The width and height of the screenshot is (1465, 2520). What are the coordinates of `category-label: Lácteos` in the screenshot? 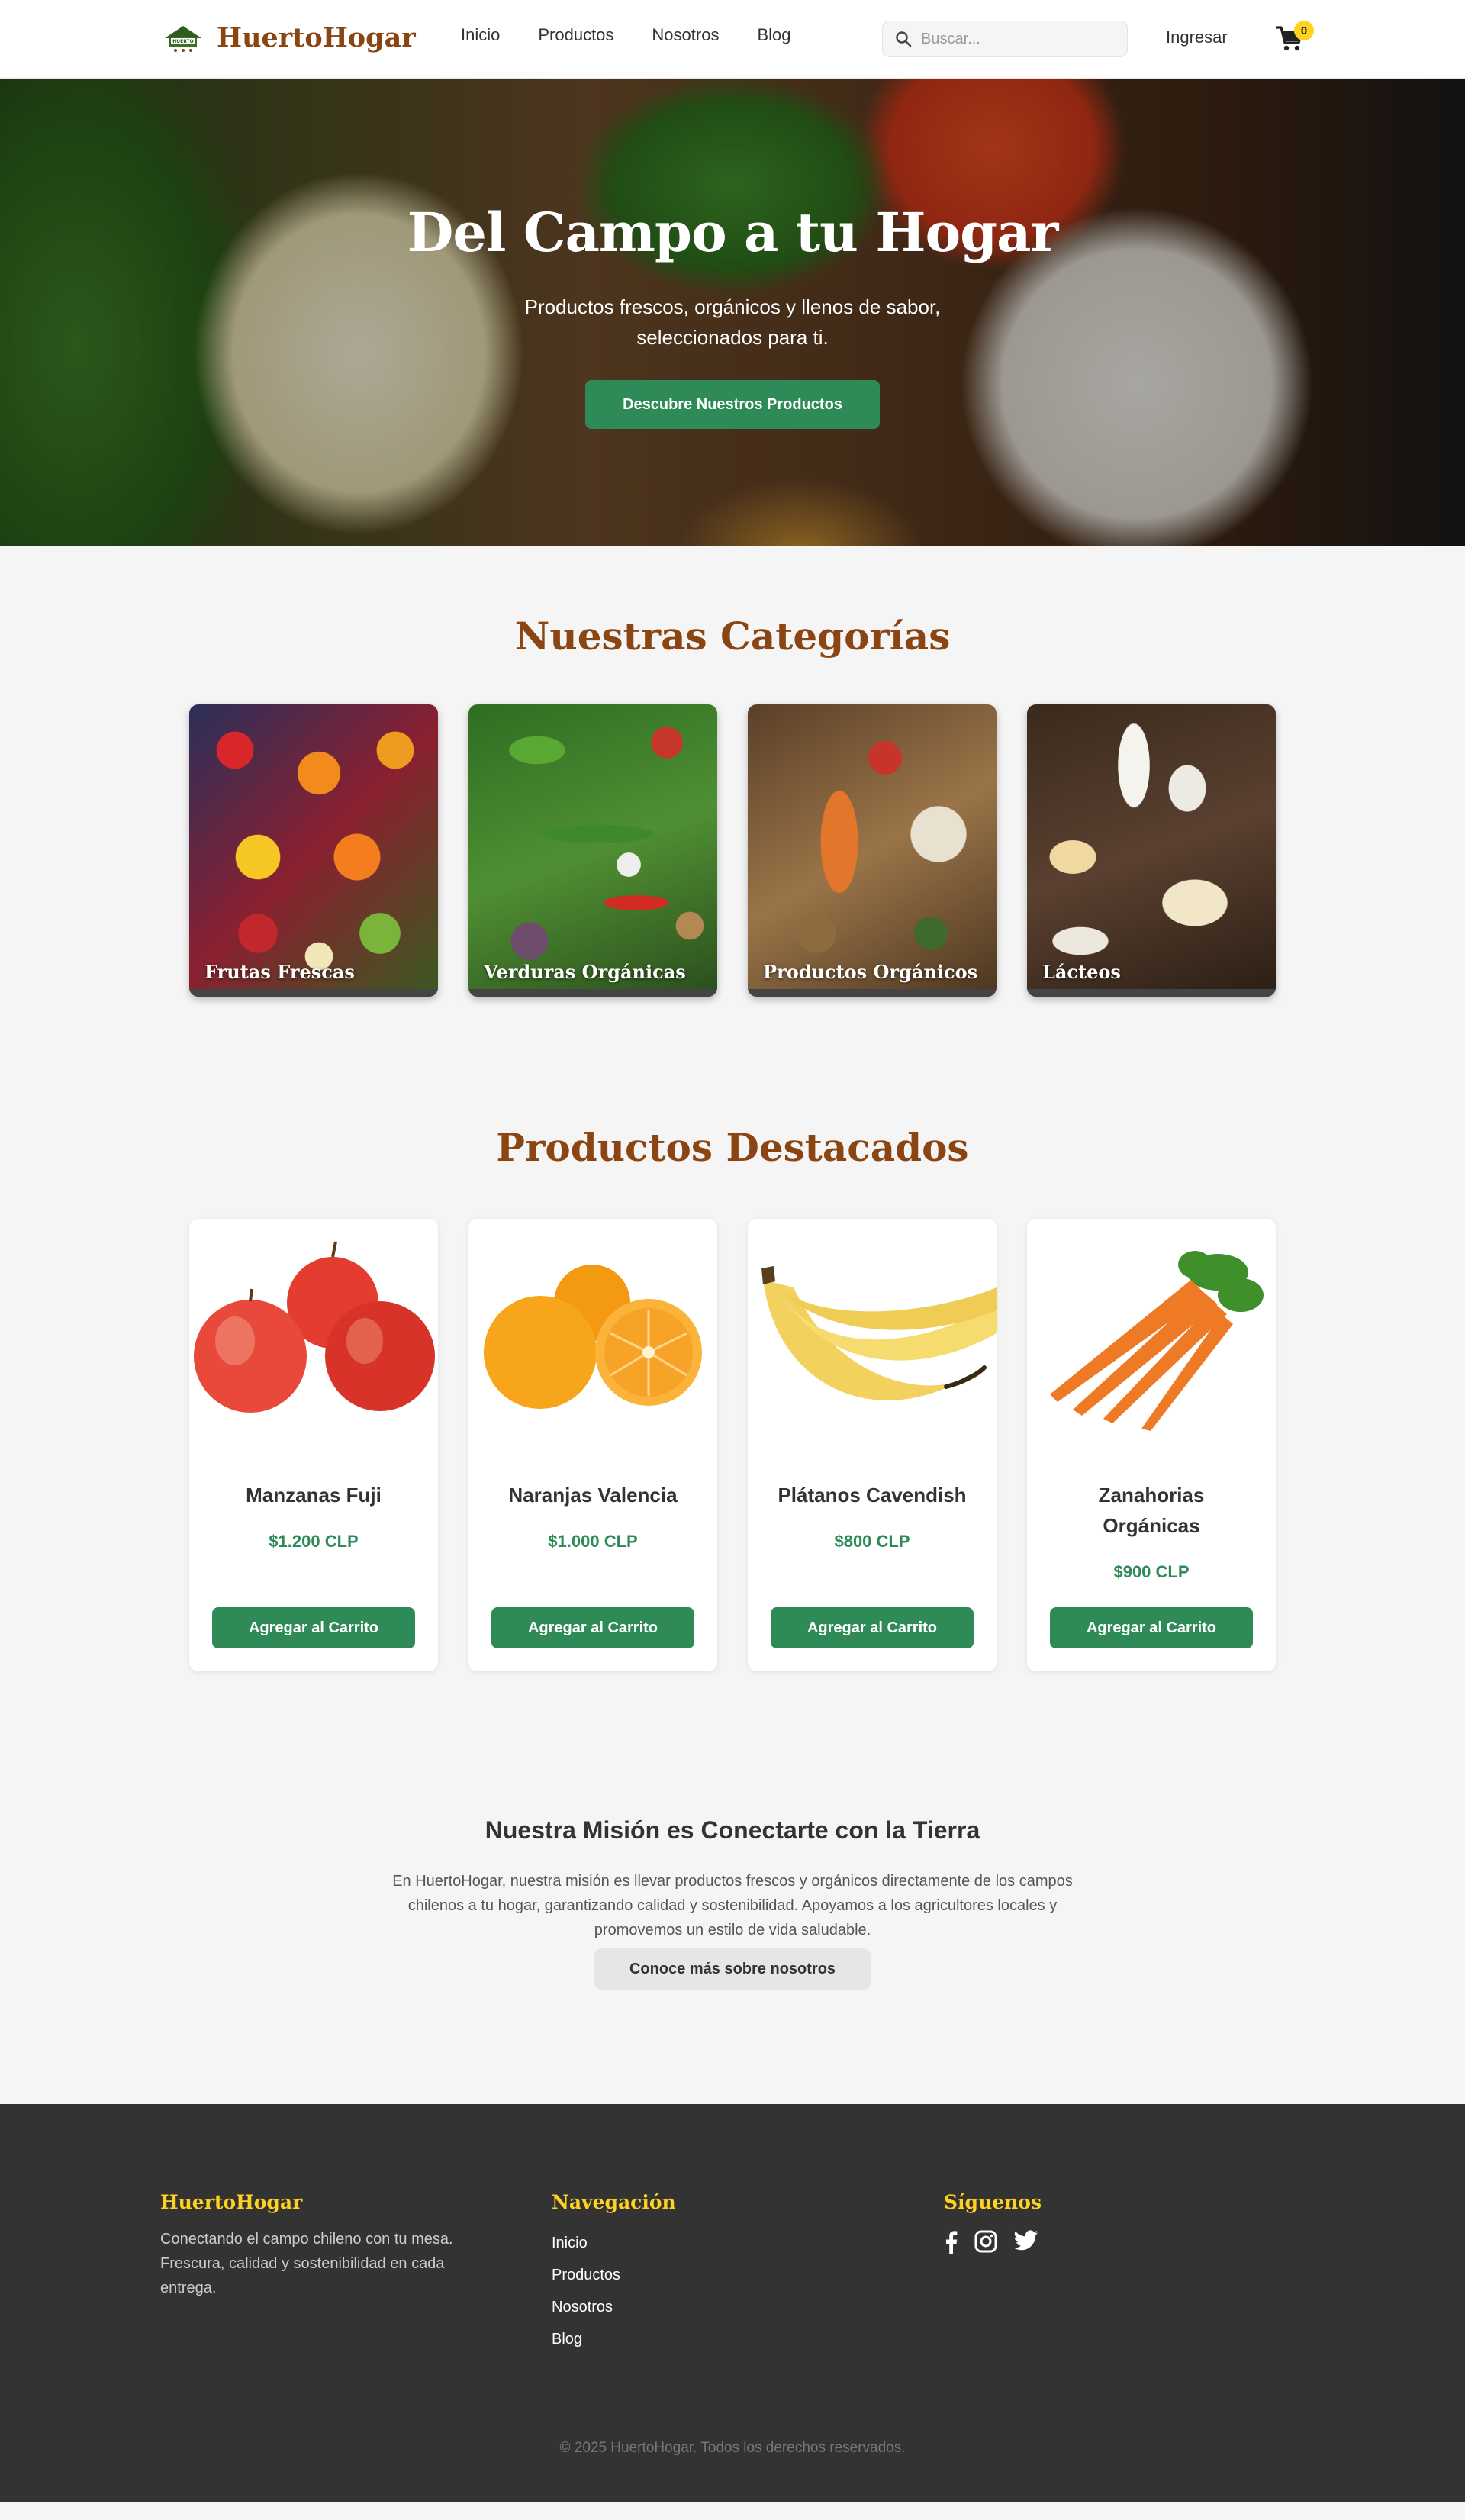 It's located at (1081, 972).